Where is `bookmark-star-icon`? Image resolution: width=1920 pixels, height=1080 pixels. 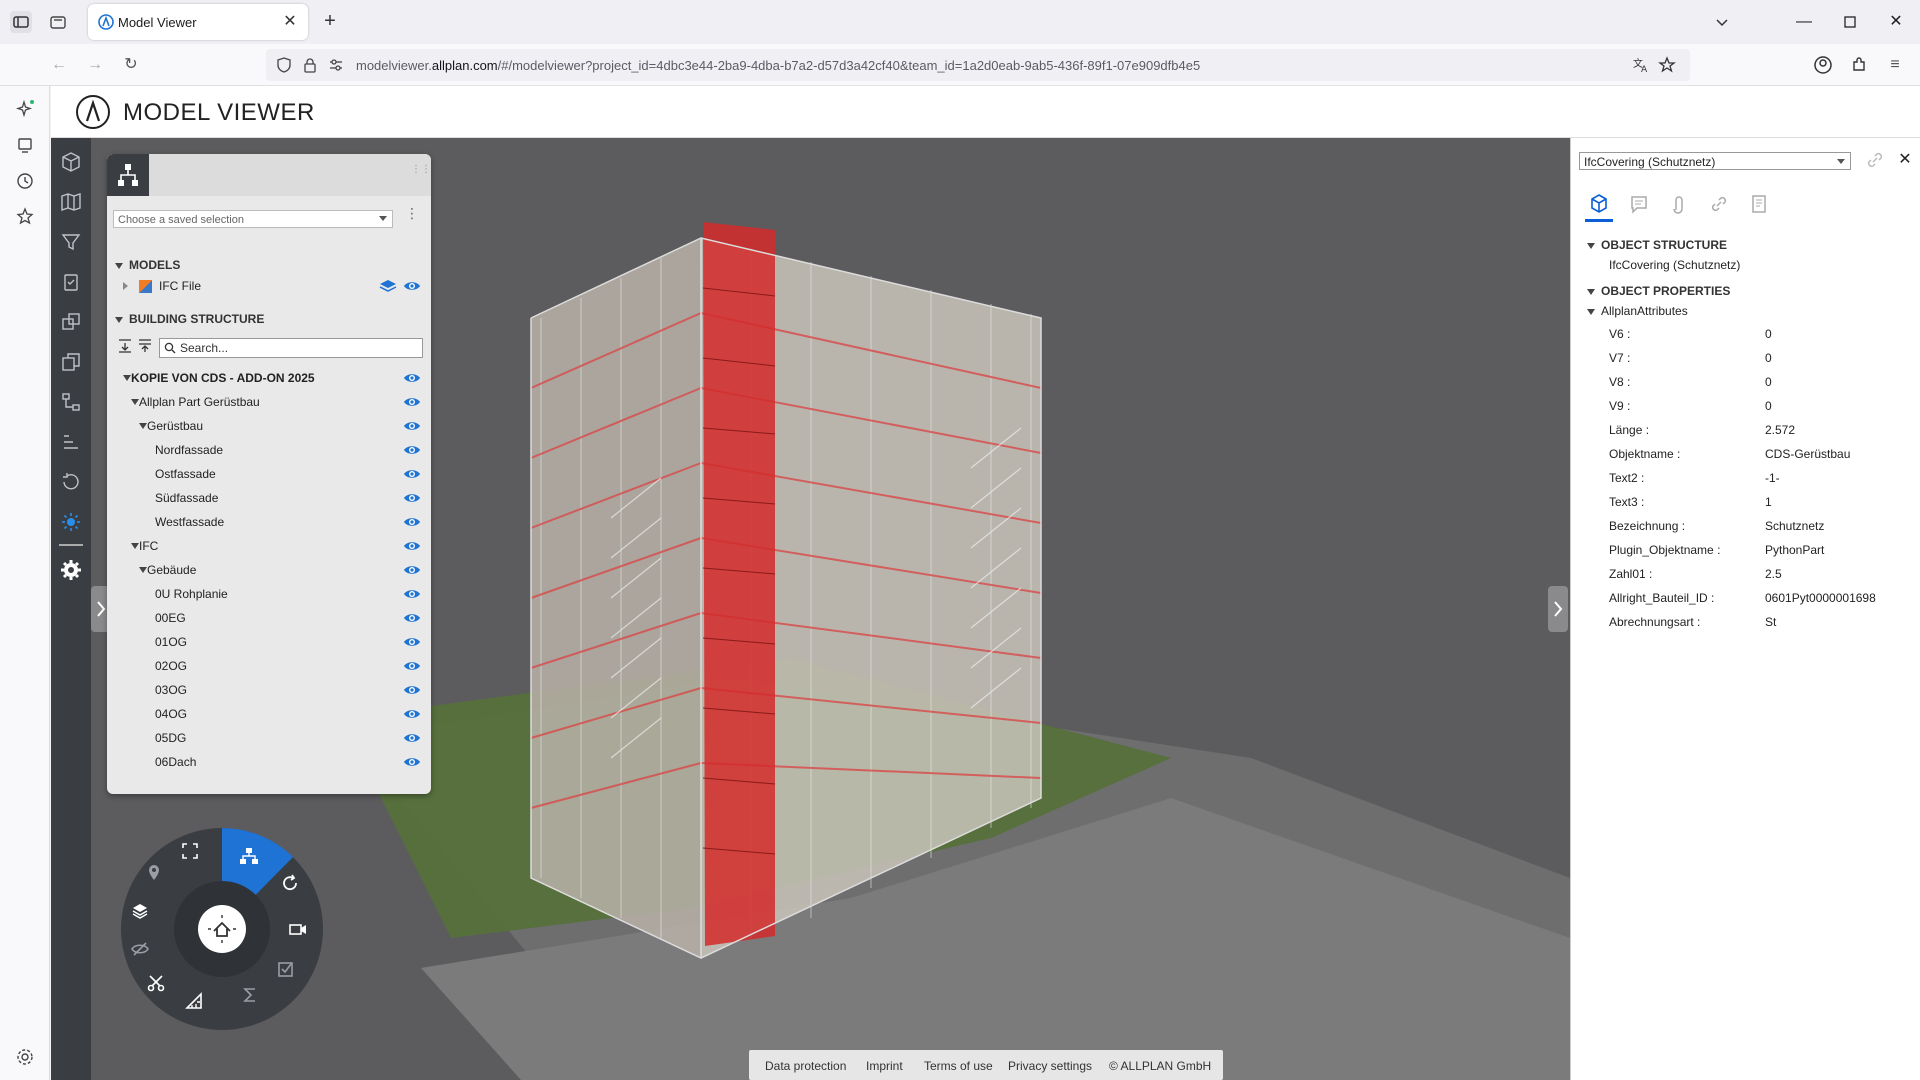
bookmark-star-icon is located at coordinates (1667, 65).